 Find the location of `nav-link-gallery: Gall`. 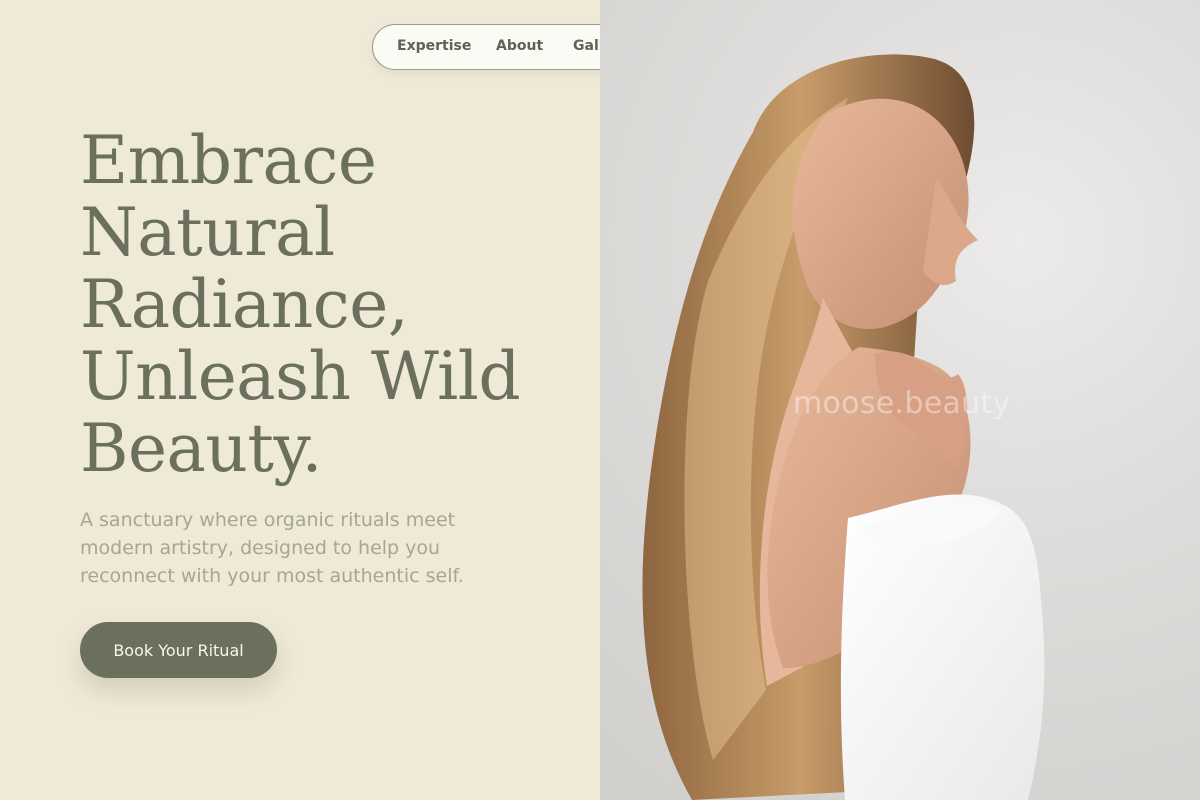

nav-link-gallery: Gall is located at coordinates (588, 47).